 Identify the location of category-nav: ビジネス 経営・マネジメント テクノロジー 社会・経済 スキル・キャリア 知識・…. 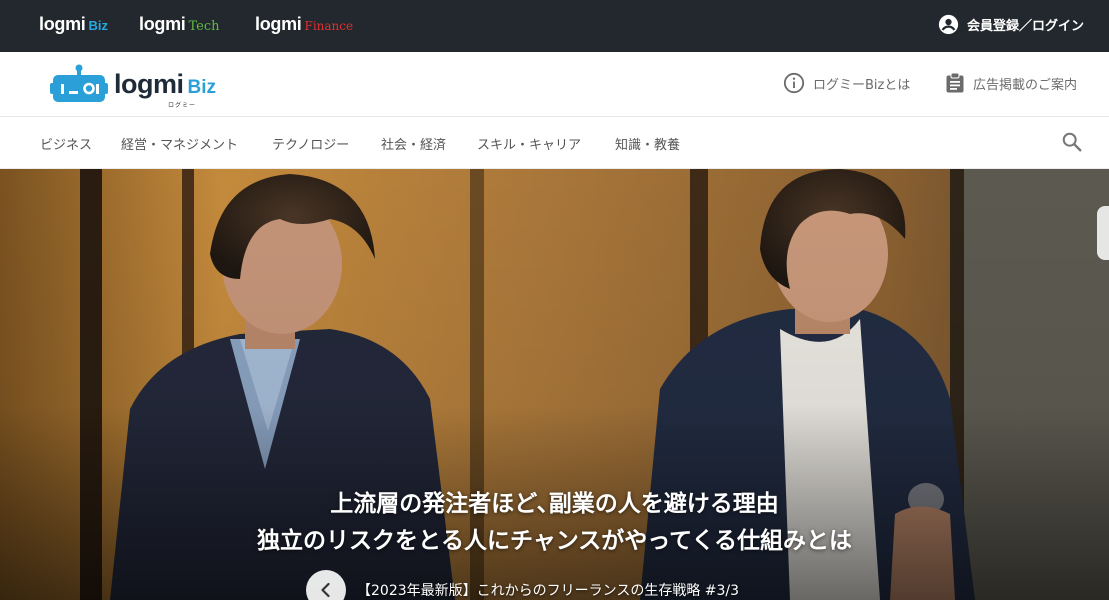
(554, 143).